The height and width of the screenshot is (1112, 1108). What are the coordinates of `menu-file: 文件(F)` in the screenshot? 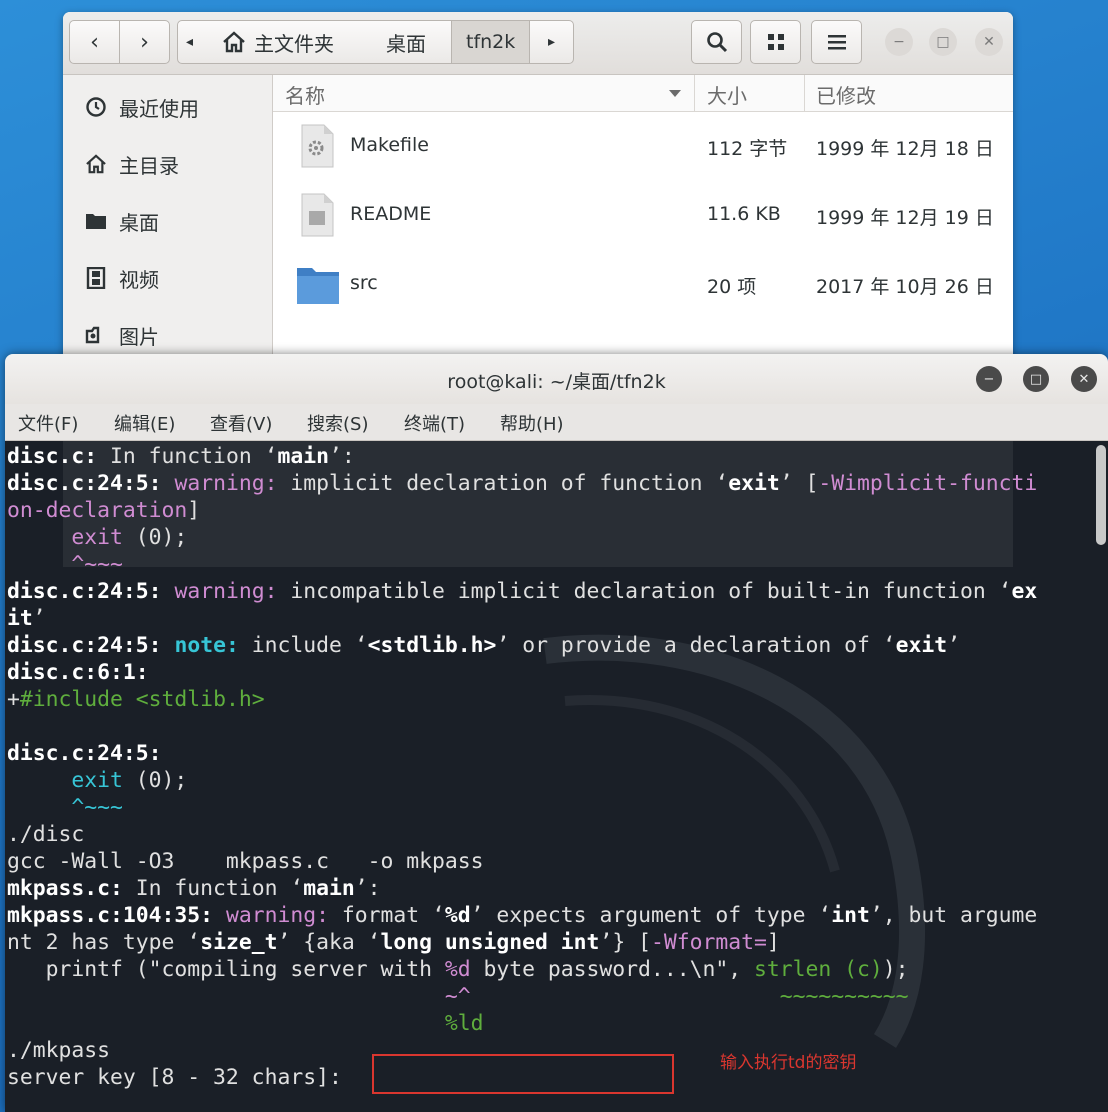 It's located at (48, 423).